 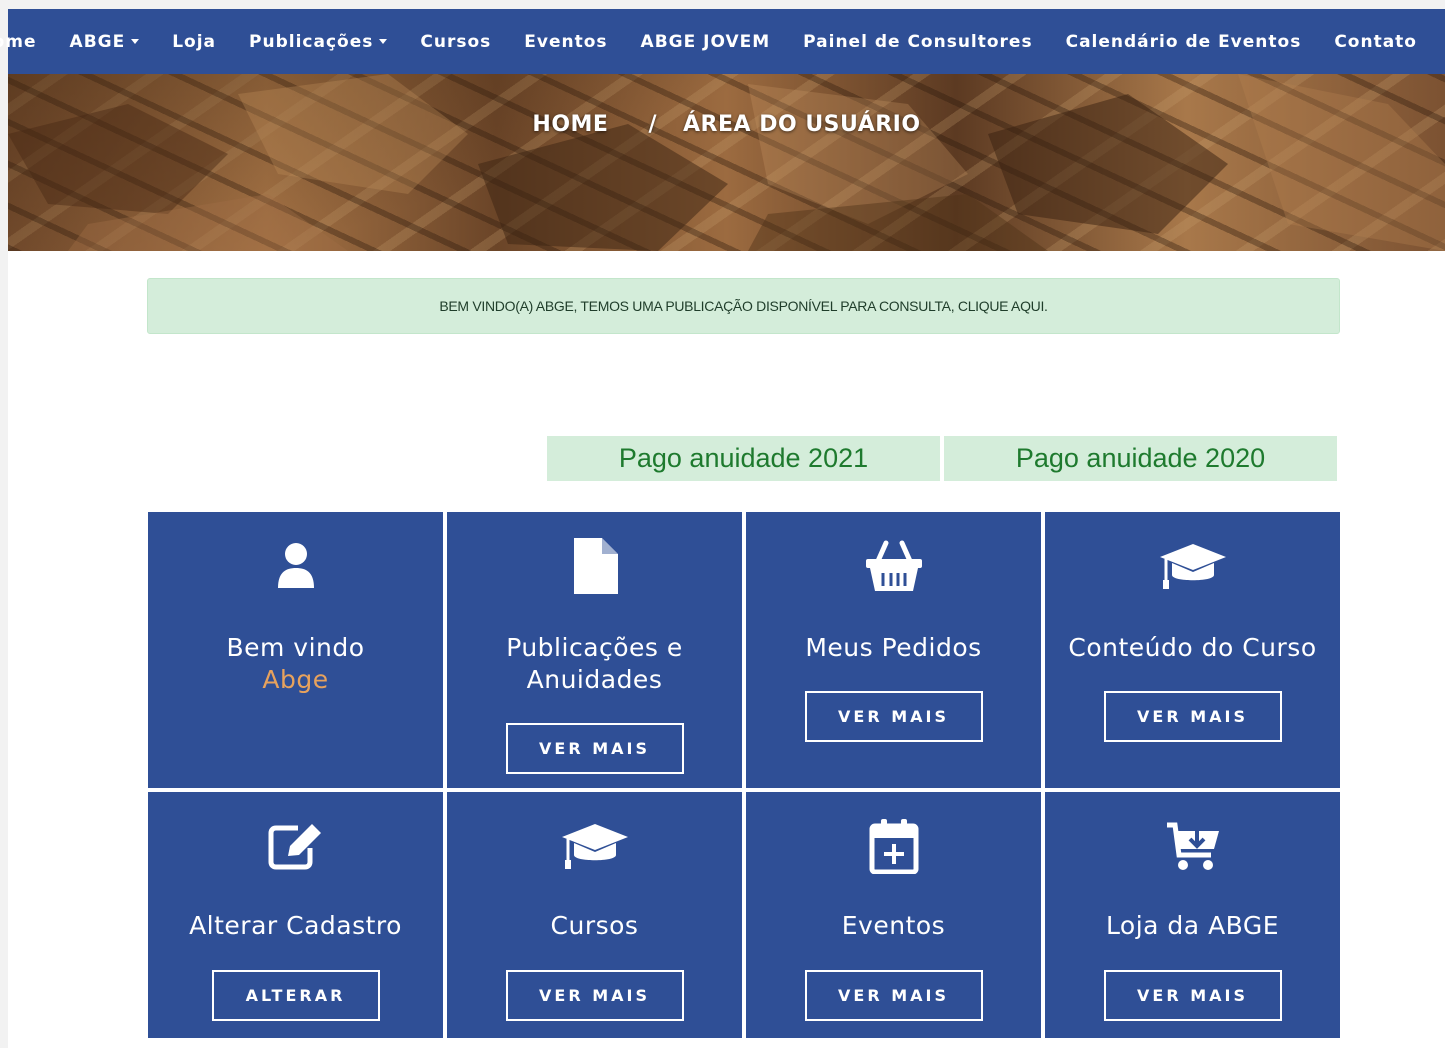 I want to click on tile-orders: Meus Pedidos VER MAIS, so click(x=893, y=650).